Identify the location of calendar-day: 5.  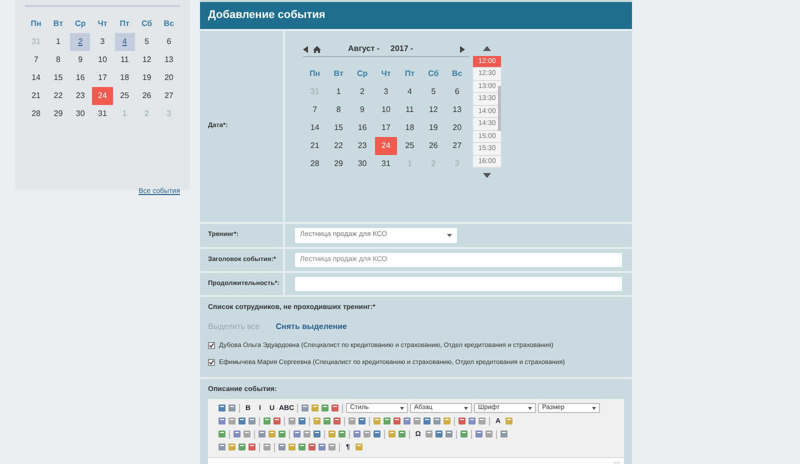
(433, 91).